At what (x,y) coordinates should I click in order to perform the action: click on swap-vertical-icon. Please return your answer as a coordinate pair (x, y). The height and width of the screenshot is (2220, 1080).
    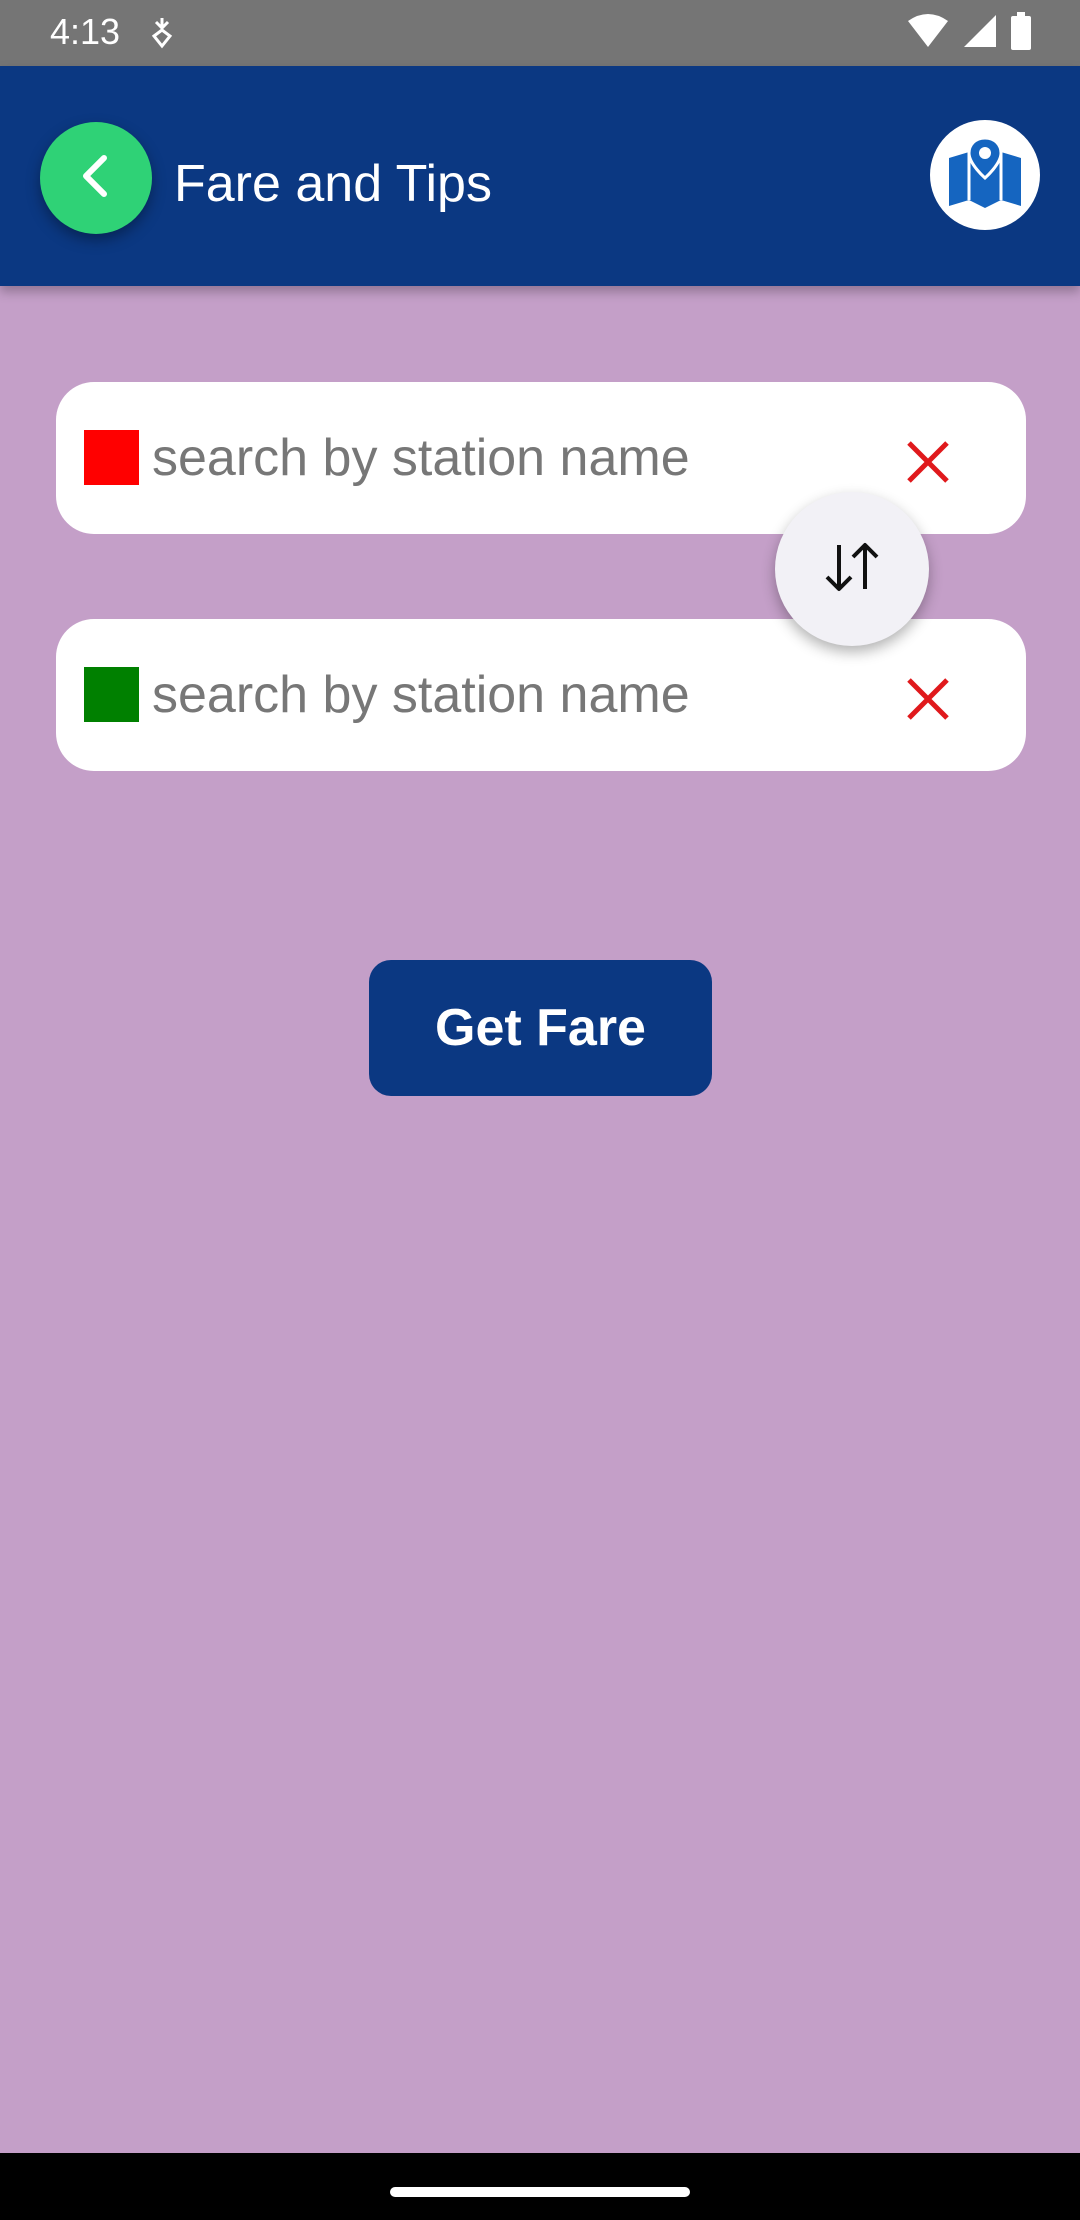
    Looking at the image, I should click on (852, 569).